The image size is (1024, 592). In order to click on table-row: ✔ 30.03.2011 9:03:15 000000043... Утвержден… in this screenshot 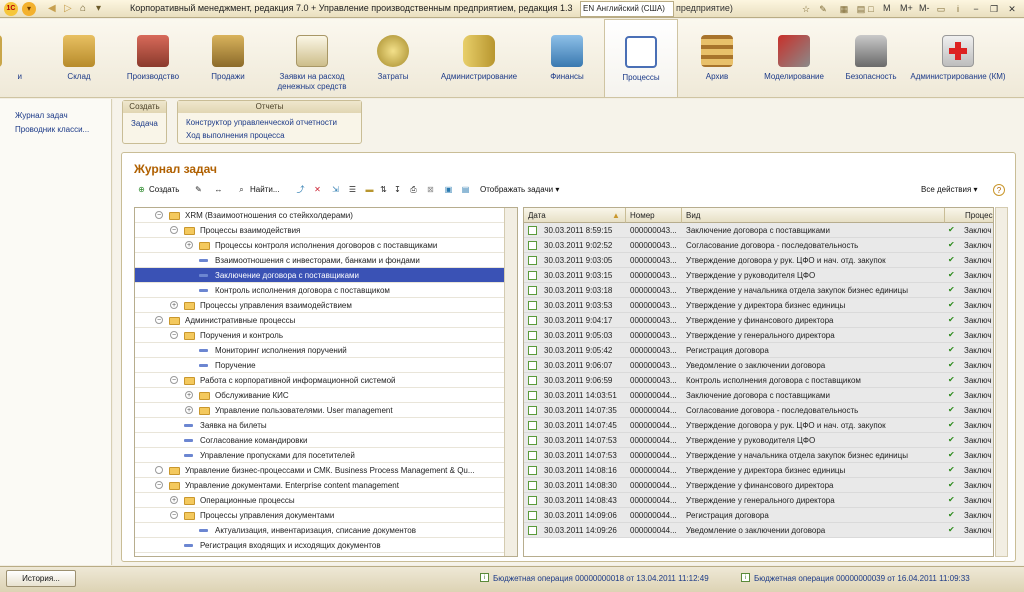, I will do `click(758, 275)`.